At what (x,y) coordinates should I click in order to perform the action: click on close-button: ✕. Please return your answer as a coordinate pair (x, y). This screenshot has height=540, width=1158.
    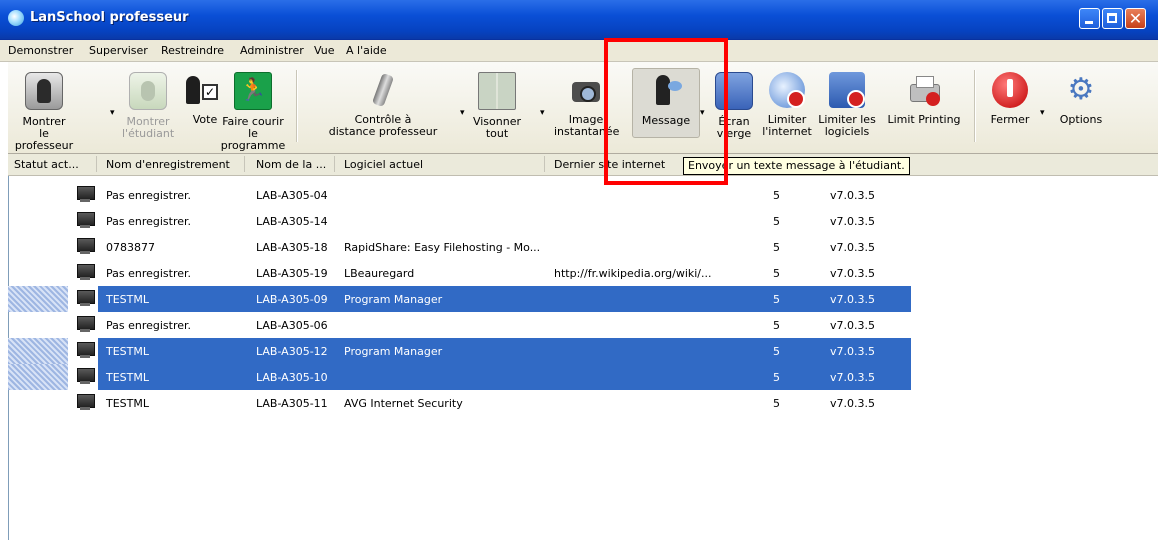
    Looking at the image, I should click on (1135, 18).